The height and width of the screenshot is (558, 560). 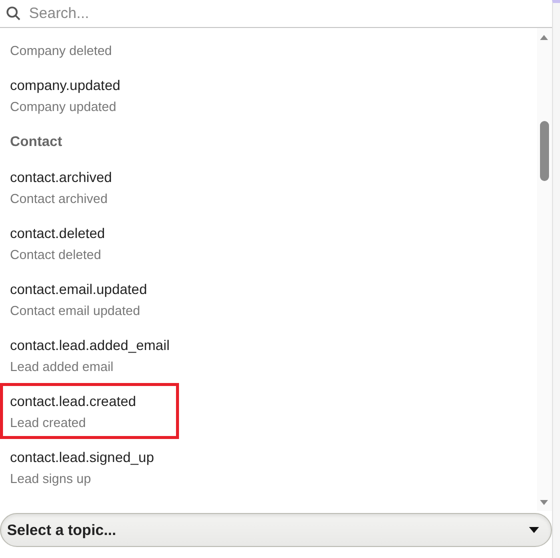 I want to click on event-name: contact.lead.created, so click(x=74, y=400).